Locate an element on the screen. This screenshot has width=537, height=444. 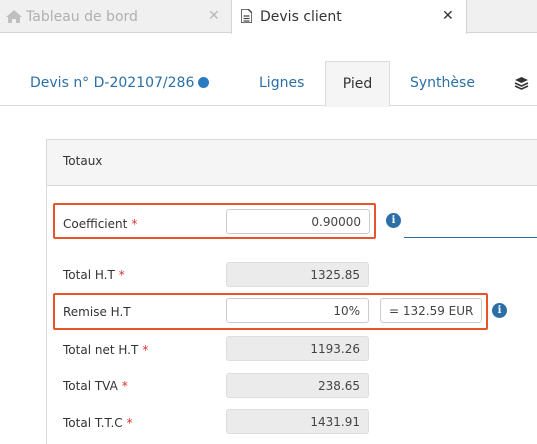
home-icon is located at coordinates (14, 18).